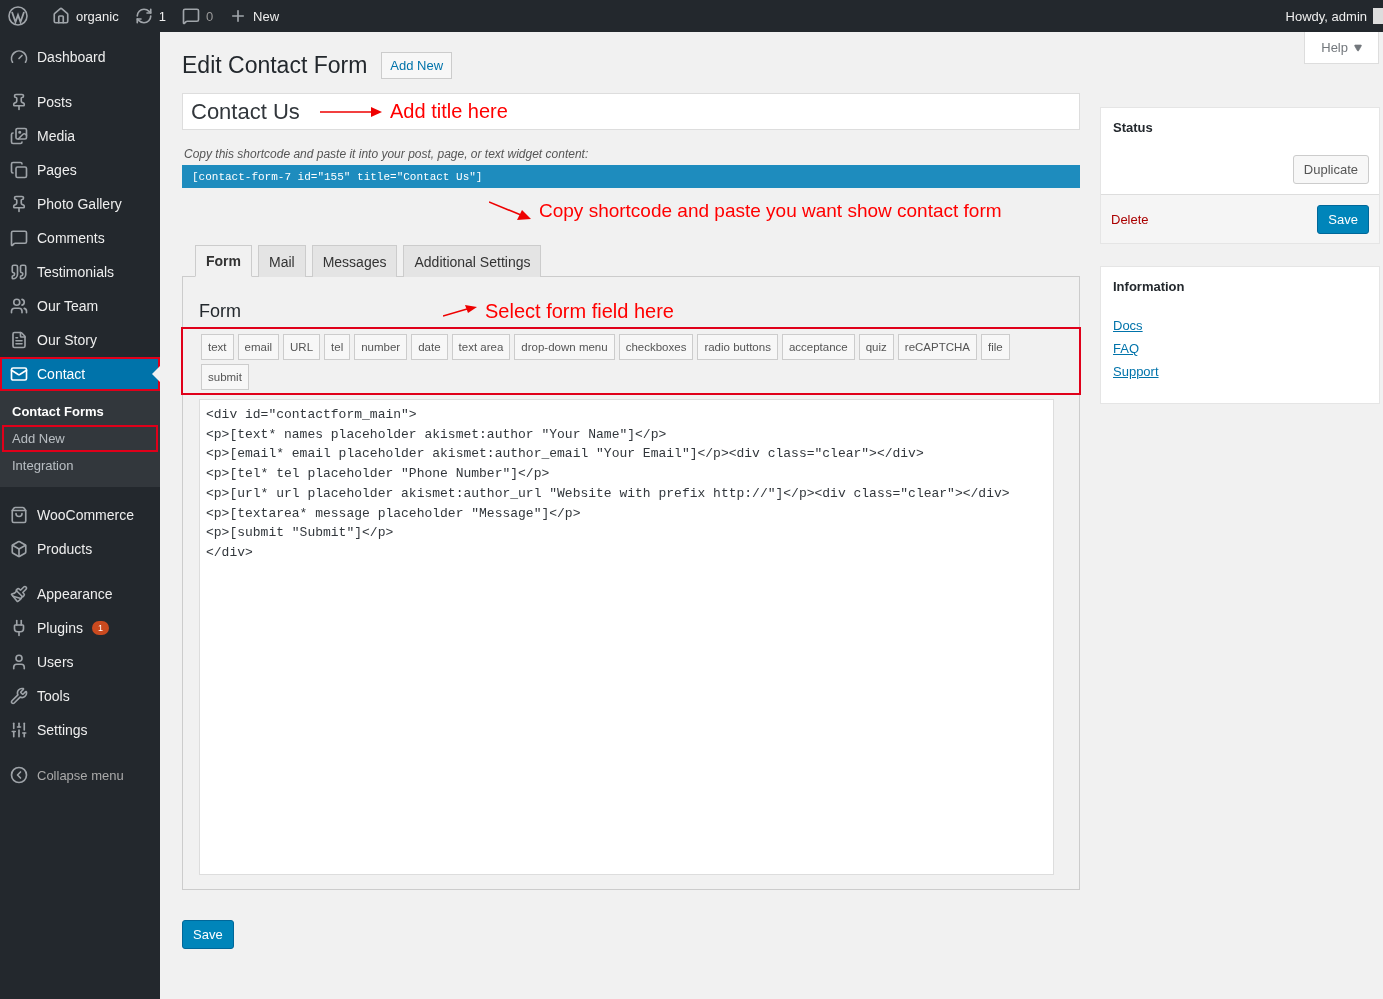  I want to click on shopping-bag-icon, so click(19, 515).